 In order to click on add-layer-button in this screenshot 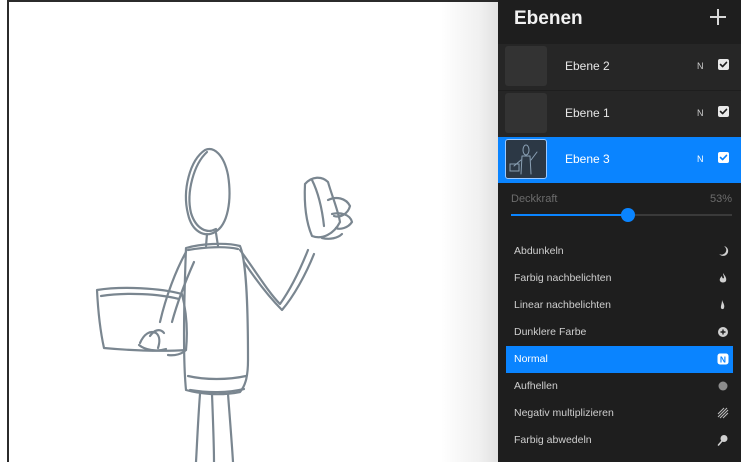, I will do `click(718, 17)`.